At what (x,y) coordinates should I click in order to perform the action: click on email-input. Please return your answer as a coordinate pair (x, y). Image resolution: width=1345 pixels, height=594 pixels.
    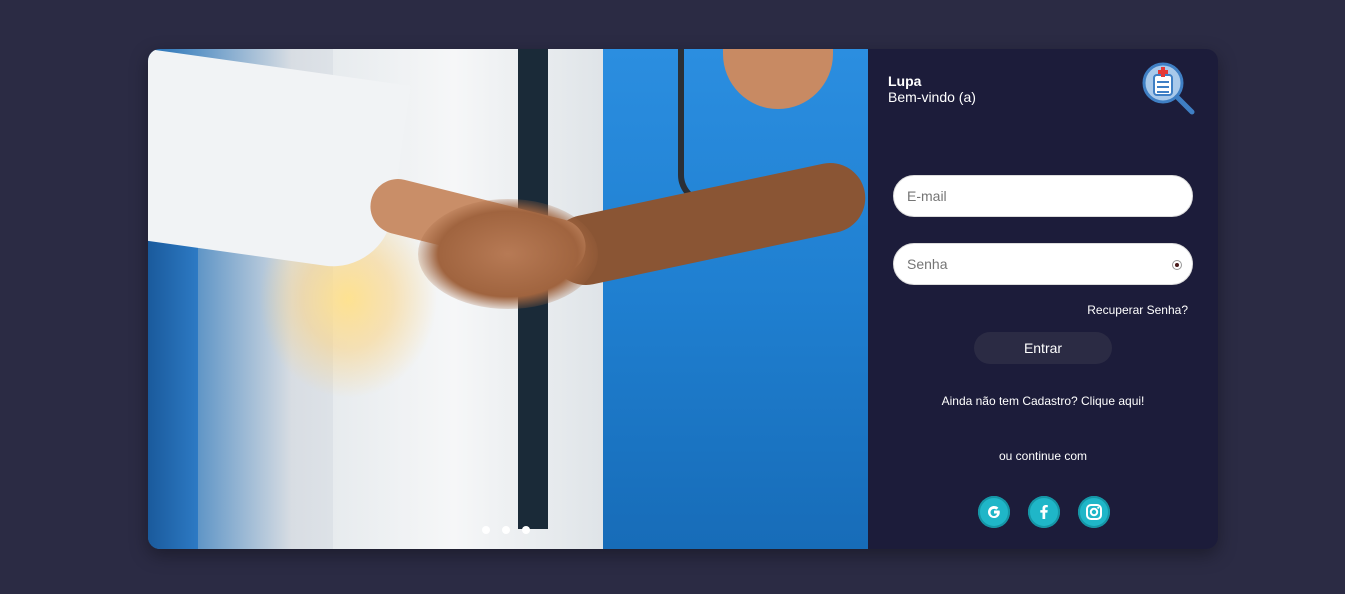
    Looking at the image, I should click on (1025, 196).